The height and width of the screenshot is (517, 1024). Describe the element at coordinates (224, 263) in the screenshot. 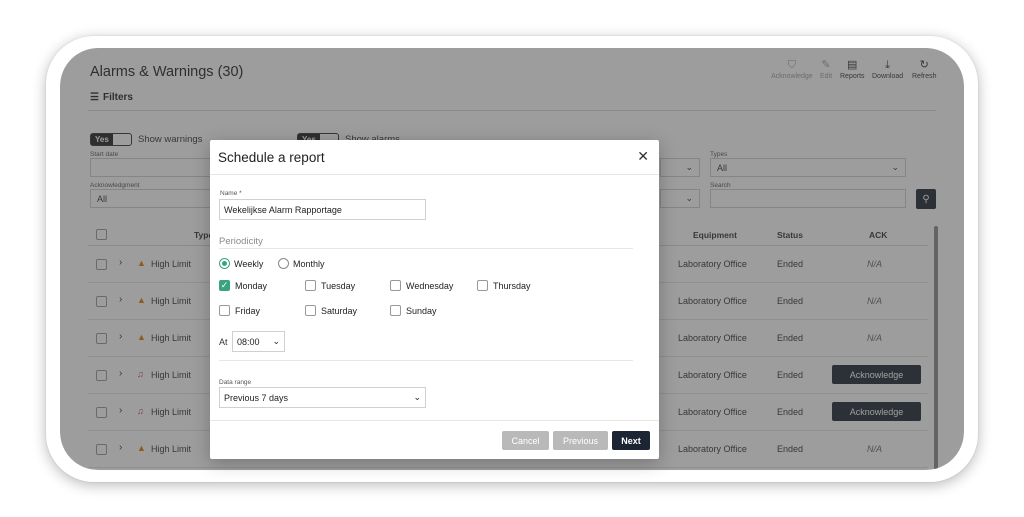

I see `radio-selected` at that location.